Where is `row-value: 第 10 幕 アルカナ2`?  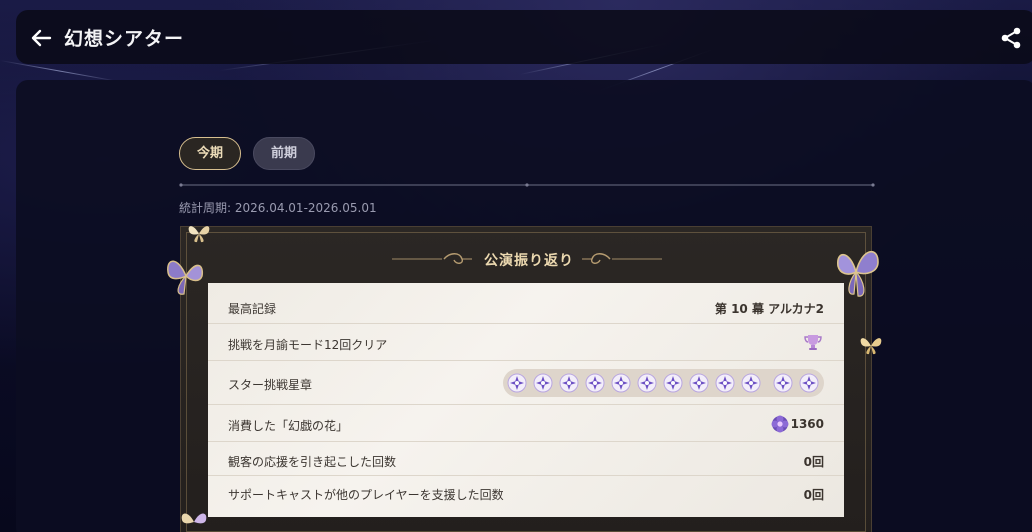
row-value: 第 10 幕 アルカナ2 is located at coordinates (769, 309).